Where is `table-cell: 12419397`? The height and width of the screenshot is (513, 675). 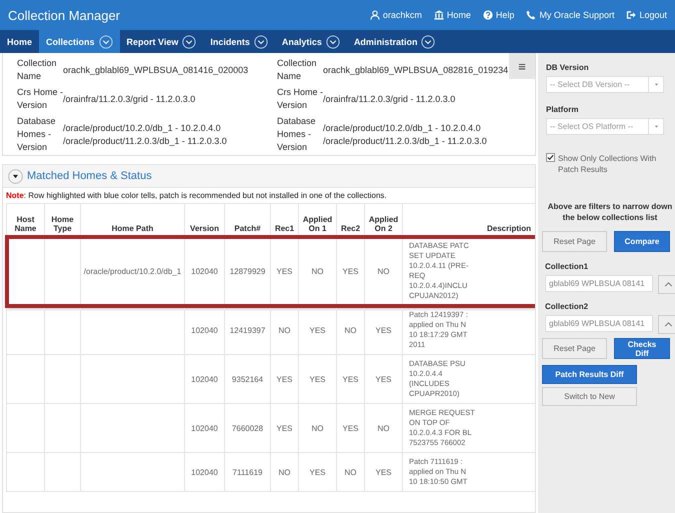
table-cell: 12419397 is located at coordinates (248, 330).